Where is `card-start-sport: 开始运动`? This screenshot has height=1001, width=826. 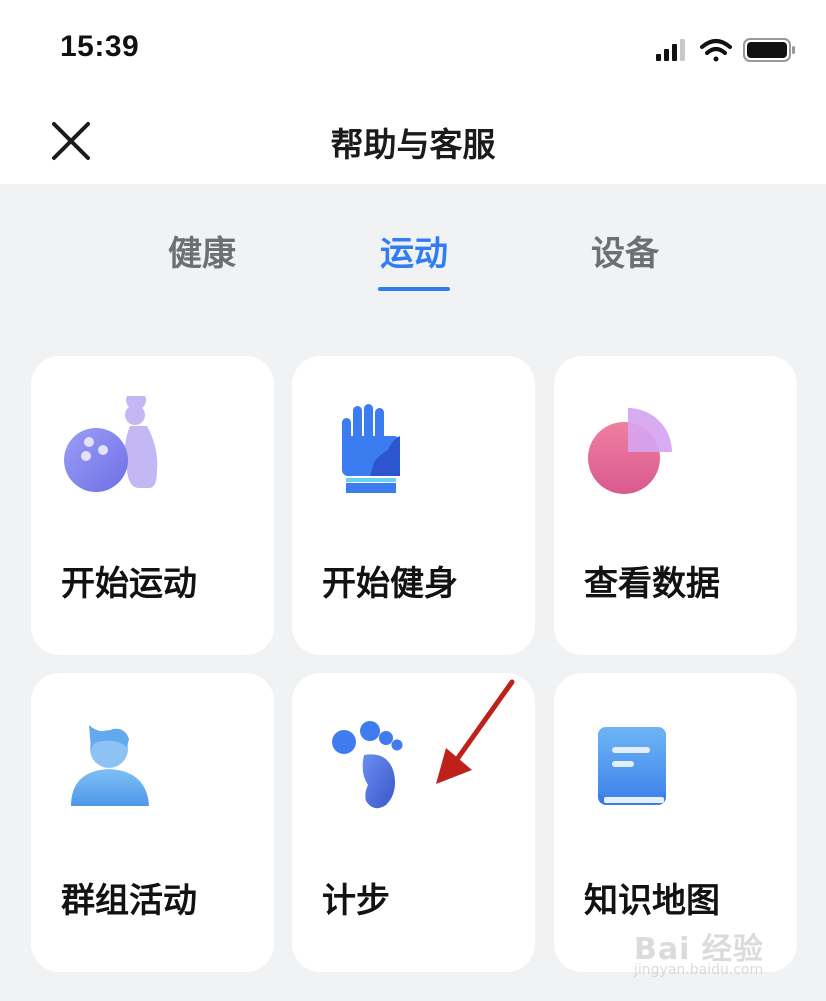 card-start-sport: 开始运动 is located at coordinates (152, 505).